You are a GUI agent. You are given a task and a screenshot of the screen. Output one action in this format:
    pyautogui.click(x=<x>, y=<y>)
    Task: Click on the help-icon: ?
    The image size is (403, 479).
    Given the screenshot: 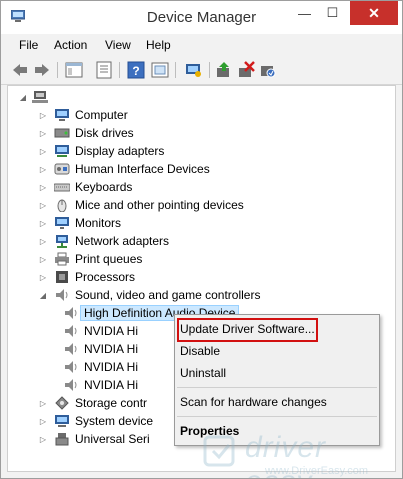 What is the action you would take?
    pyautogui.click(x=136, y=70)
    